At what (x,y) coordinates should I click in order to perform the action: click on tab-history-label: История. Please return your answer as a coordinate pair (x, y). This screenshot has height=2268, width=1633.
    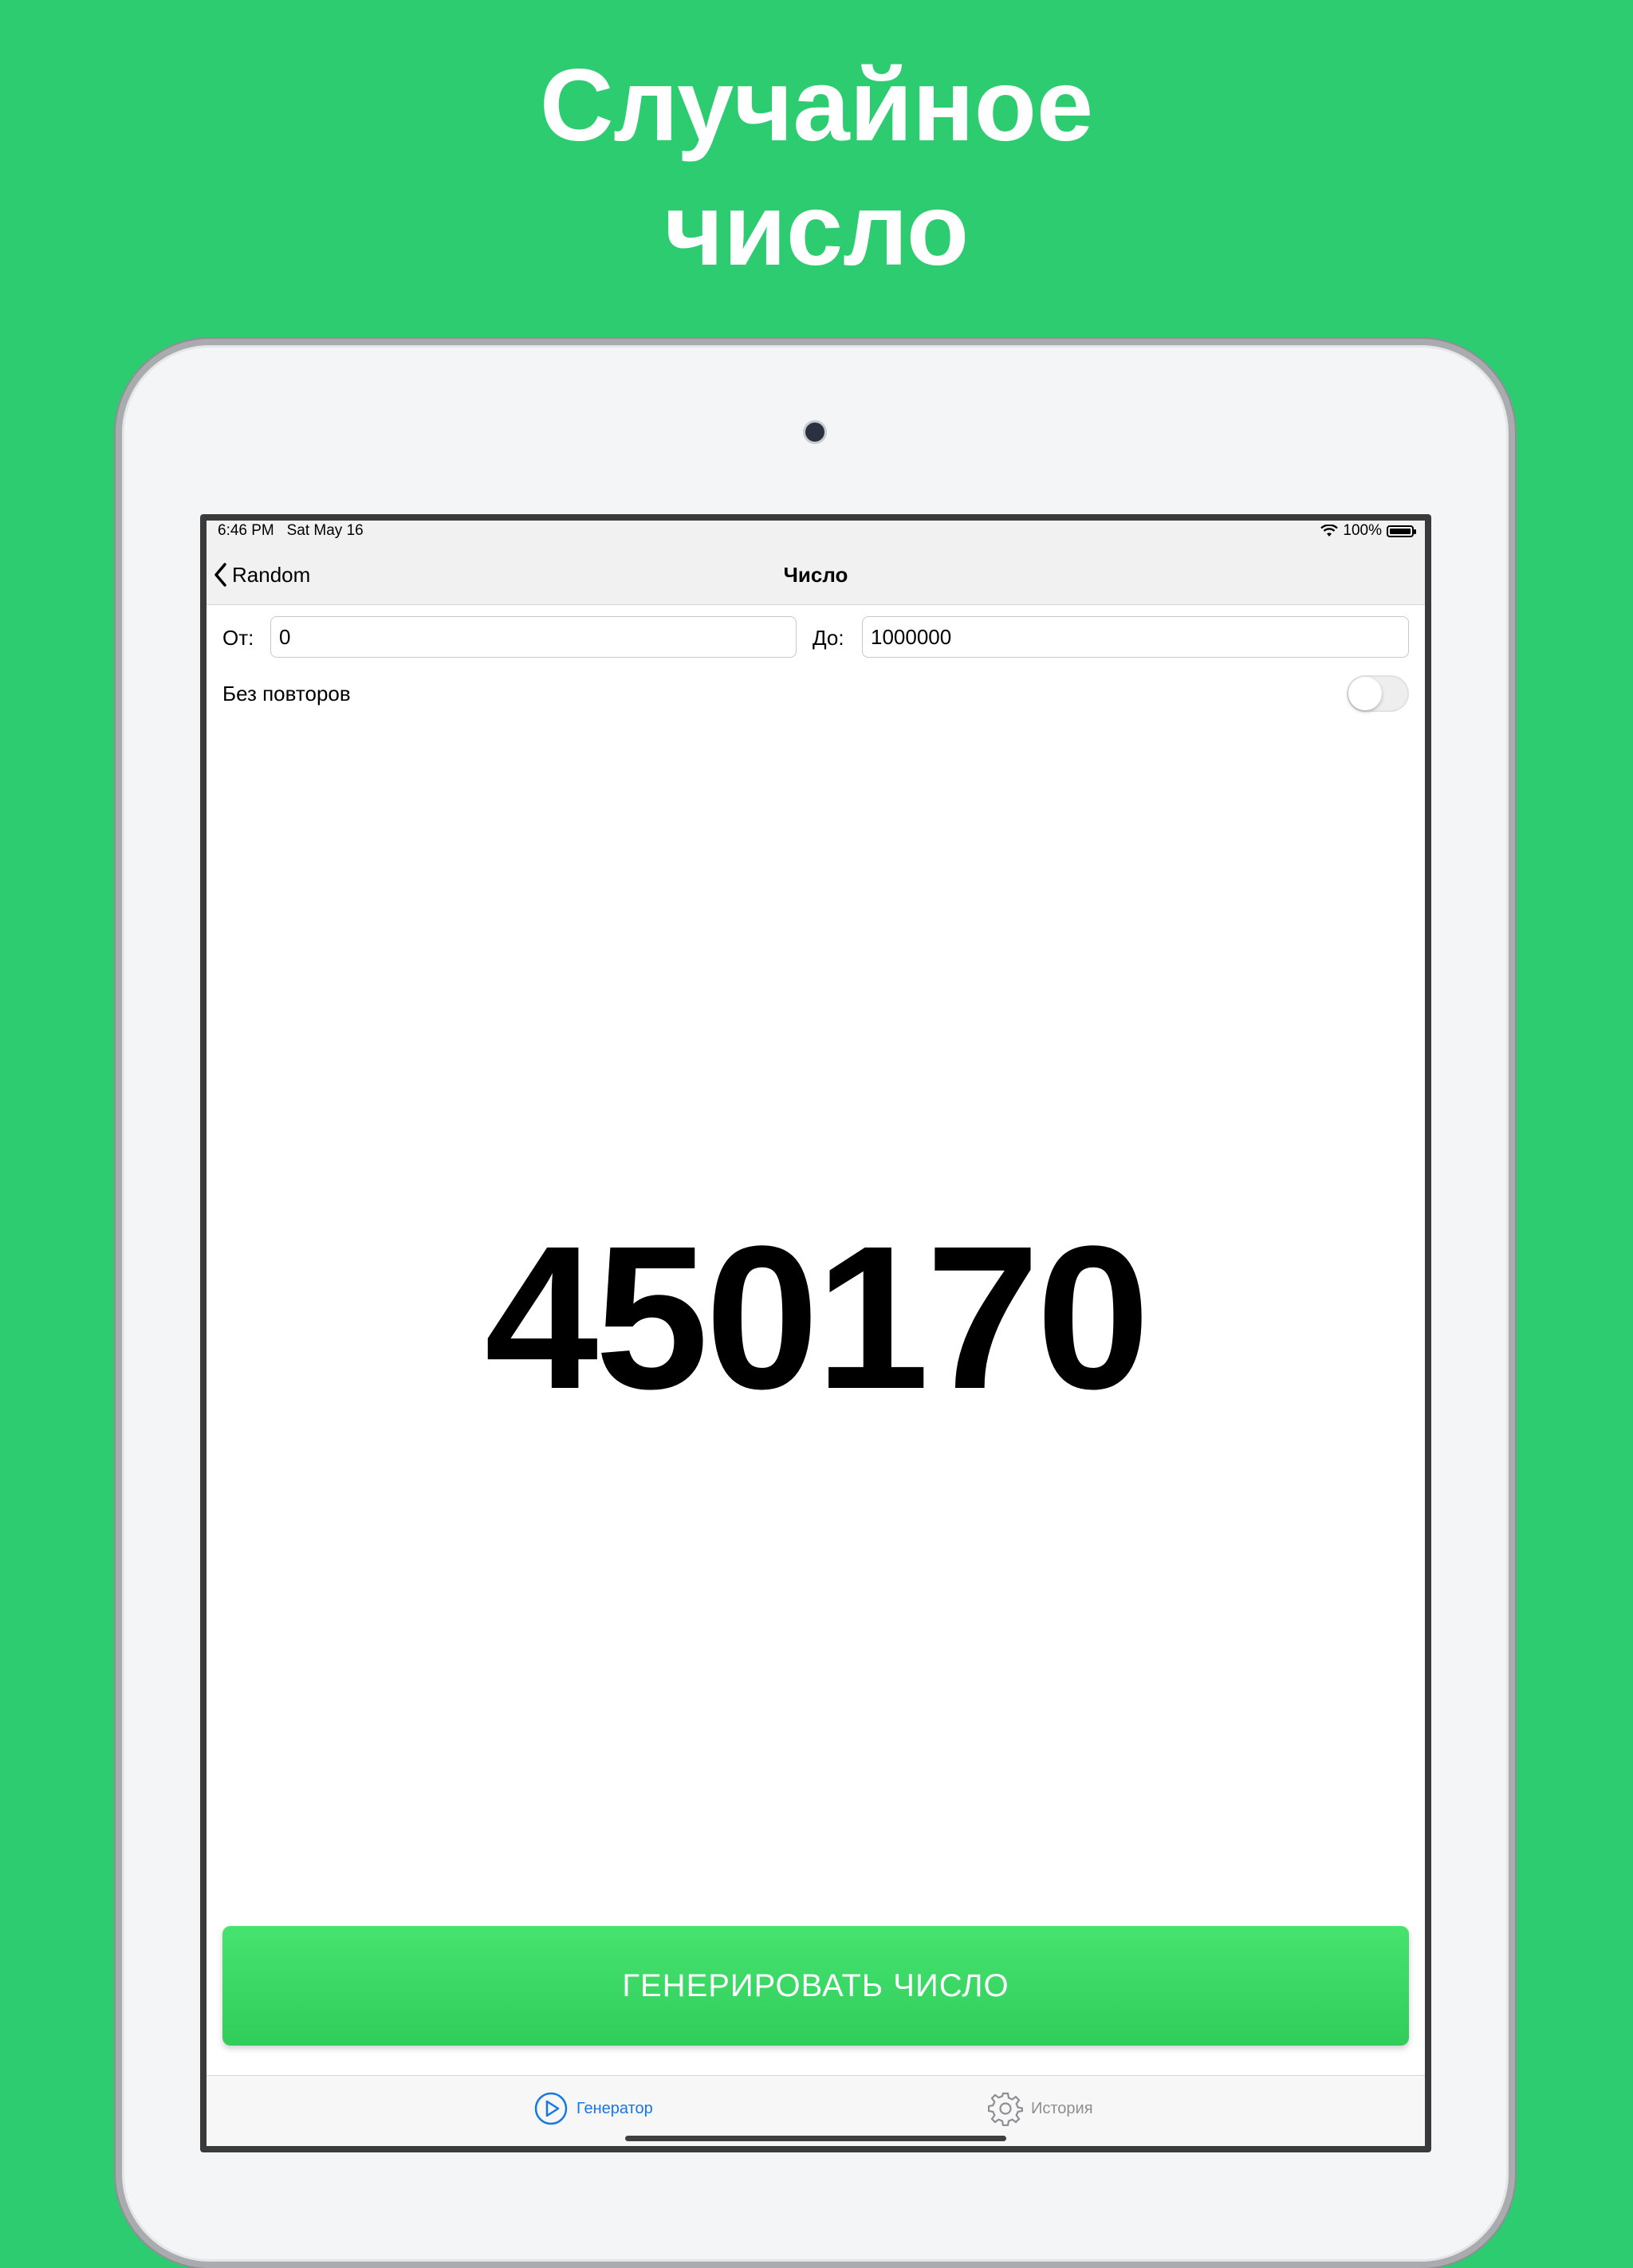
    Looking at the image, I should click on (1062, 2108).